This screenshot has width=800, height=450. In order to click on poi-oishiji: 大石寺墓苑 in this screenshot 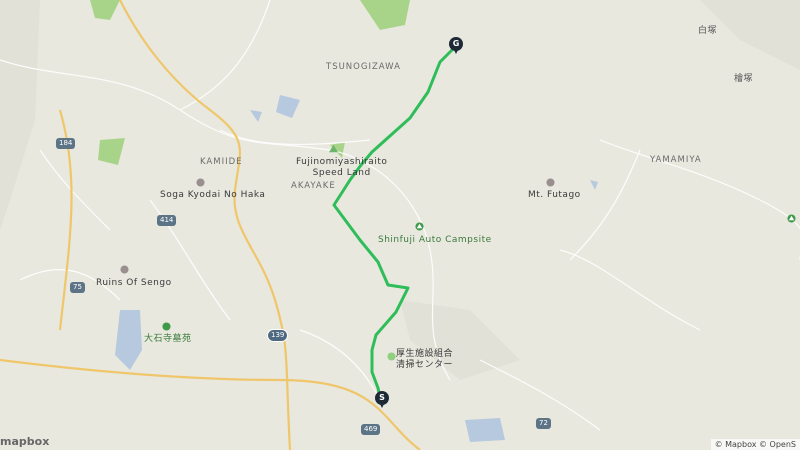, I will do `click(168, 339)`.